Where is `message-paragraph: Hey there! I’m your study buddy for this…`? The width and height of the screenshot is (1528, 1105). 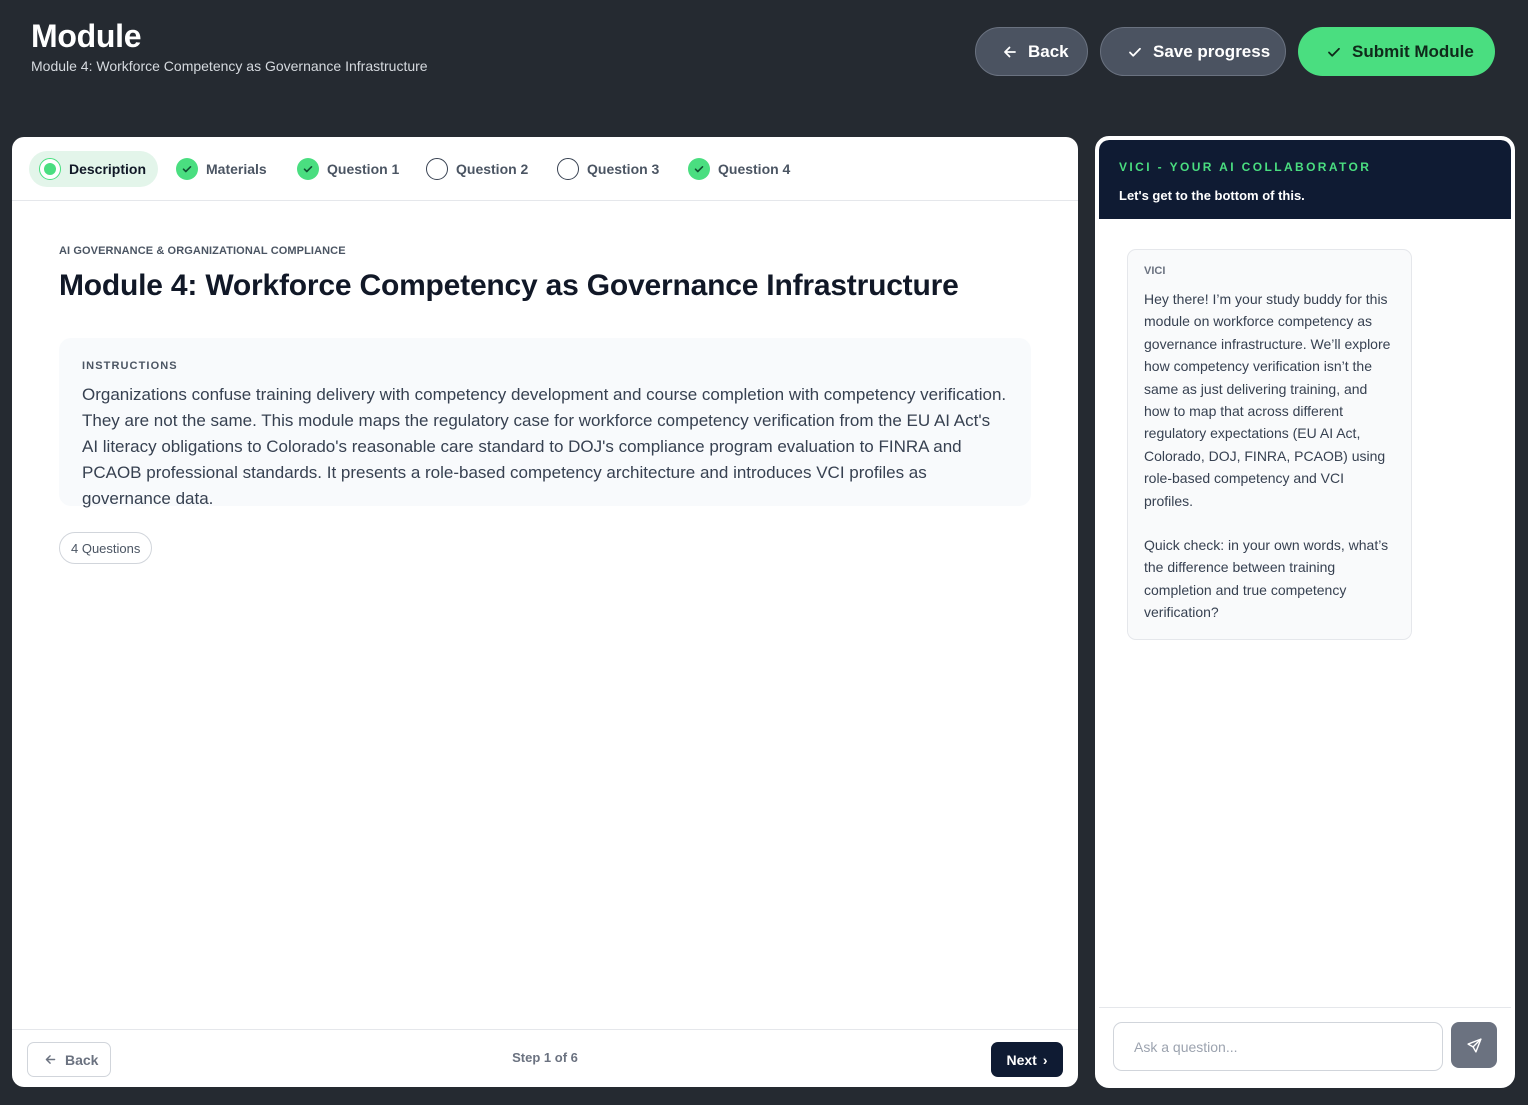 message-paragraph: Hey there! I’m your study buddy for this… is located at coordinates (1267, 400).